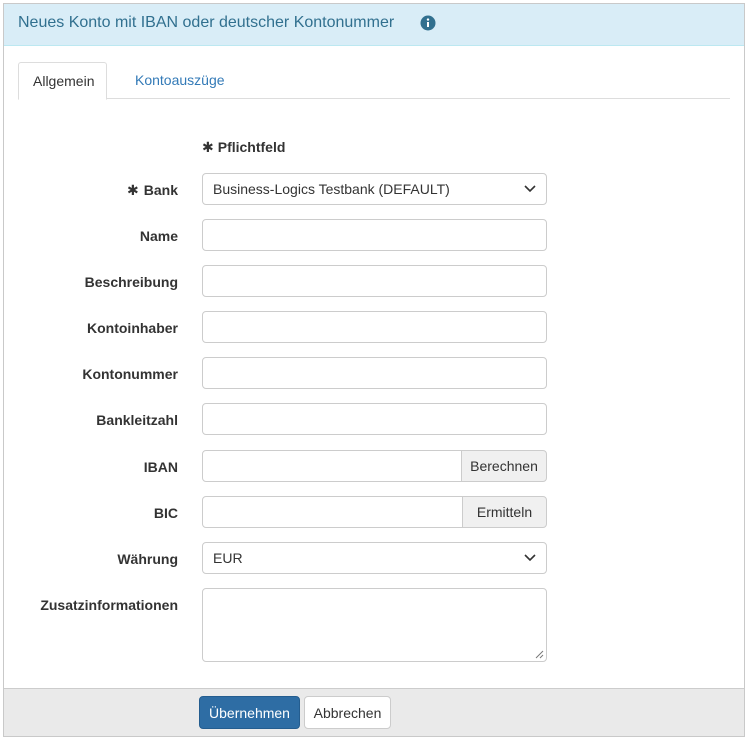 The image size is (749, 740). Describe the element at coordinates (137, 420) in the screenshot. I see `bankleitzahl-label: Bankleitzahl` at that location.